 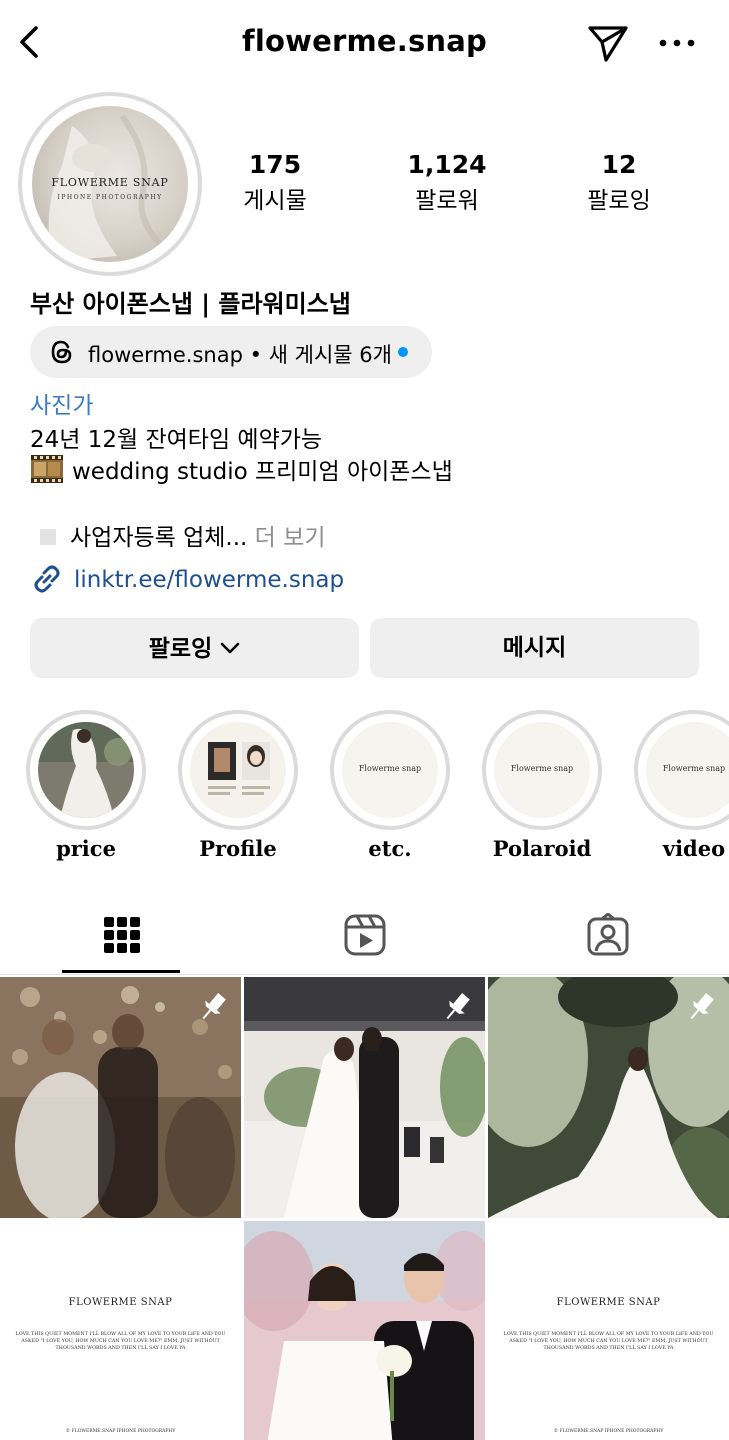 I want to click on highlight-label: video, so click(x=694, y=848).